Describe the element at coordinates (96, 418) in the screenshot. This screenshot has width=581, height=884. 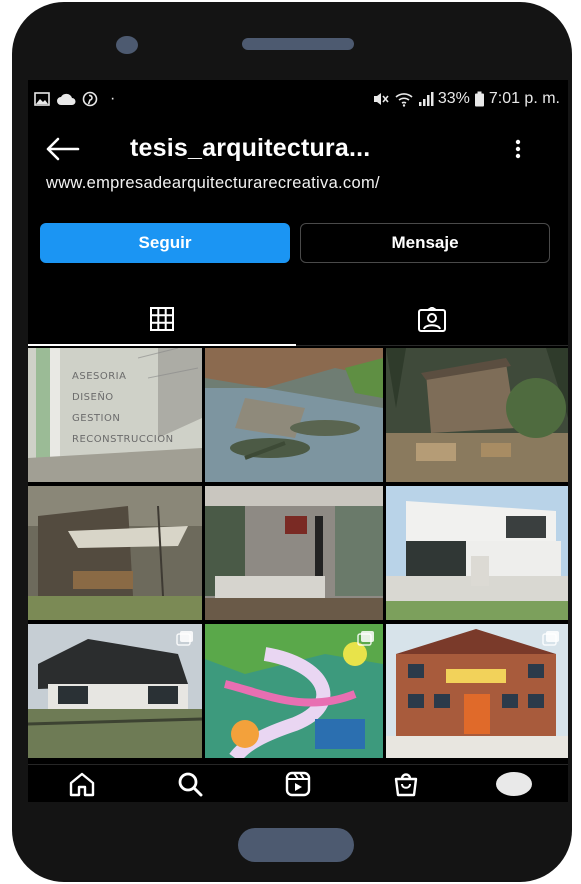
I see `post-text-line: GESTION` at that location.